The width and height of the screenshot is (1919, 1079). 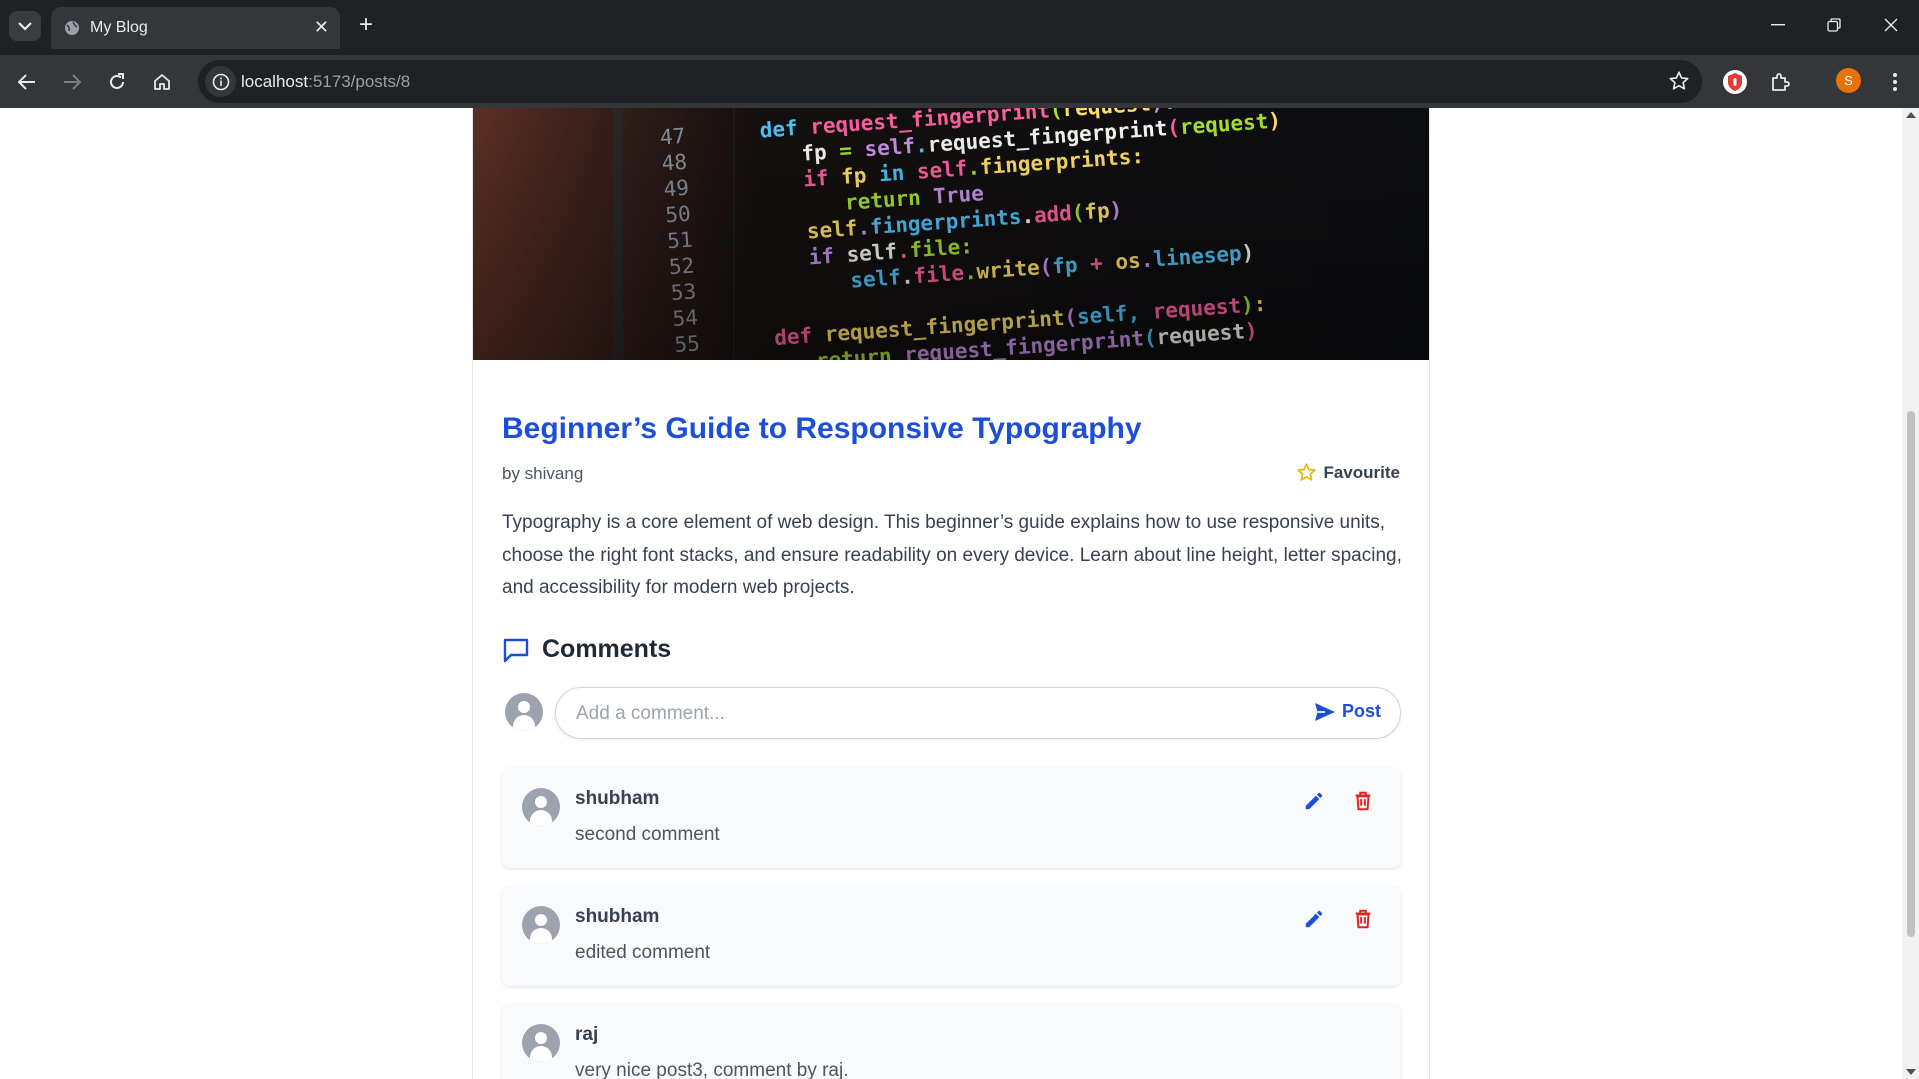 I want to click on url-host: localhost, so click(x=275, y=81).